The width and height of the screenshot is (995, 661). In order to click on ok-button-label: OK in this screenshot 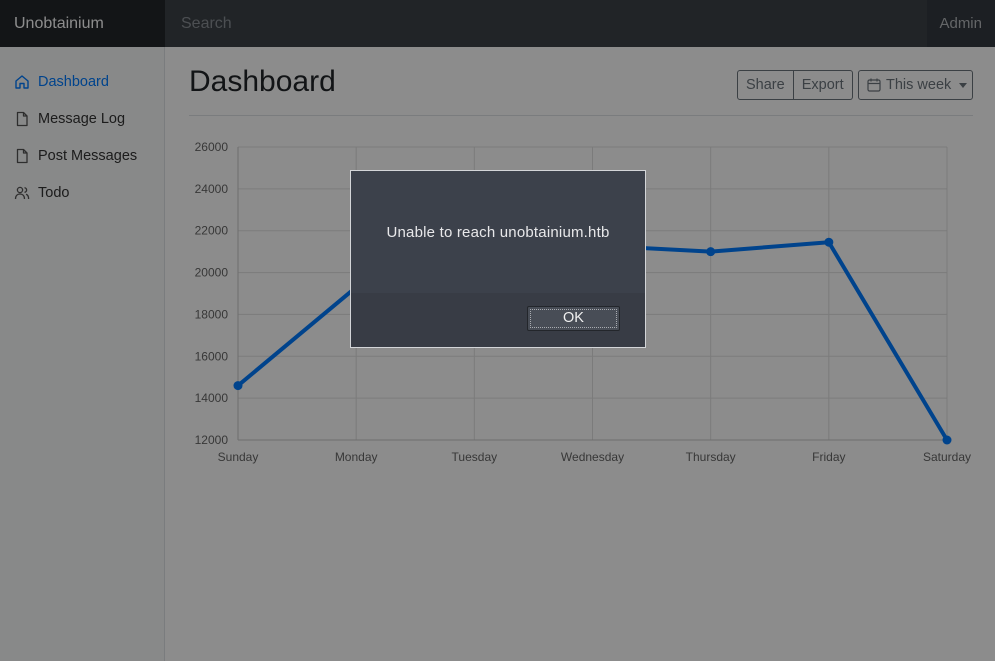, I will do `click(573, 318)`.